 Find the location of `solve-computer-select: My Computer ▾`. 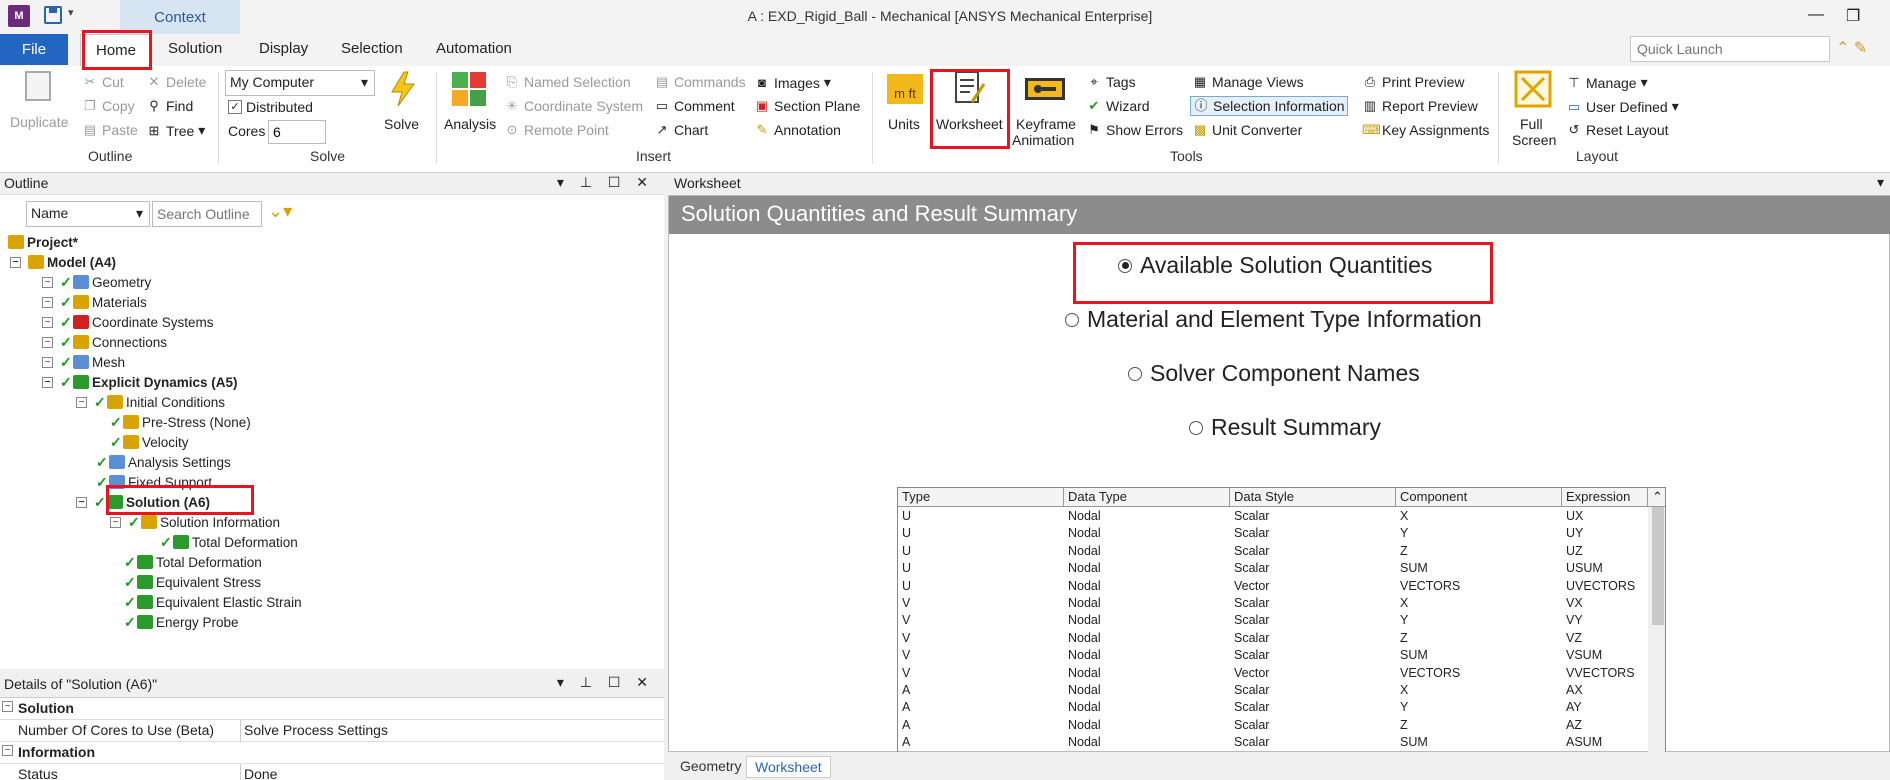

solve-computer-select: My Computer ▾ is located at coordinates (300, 83).